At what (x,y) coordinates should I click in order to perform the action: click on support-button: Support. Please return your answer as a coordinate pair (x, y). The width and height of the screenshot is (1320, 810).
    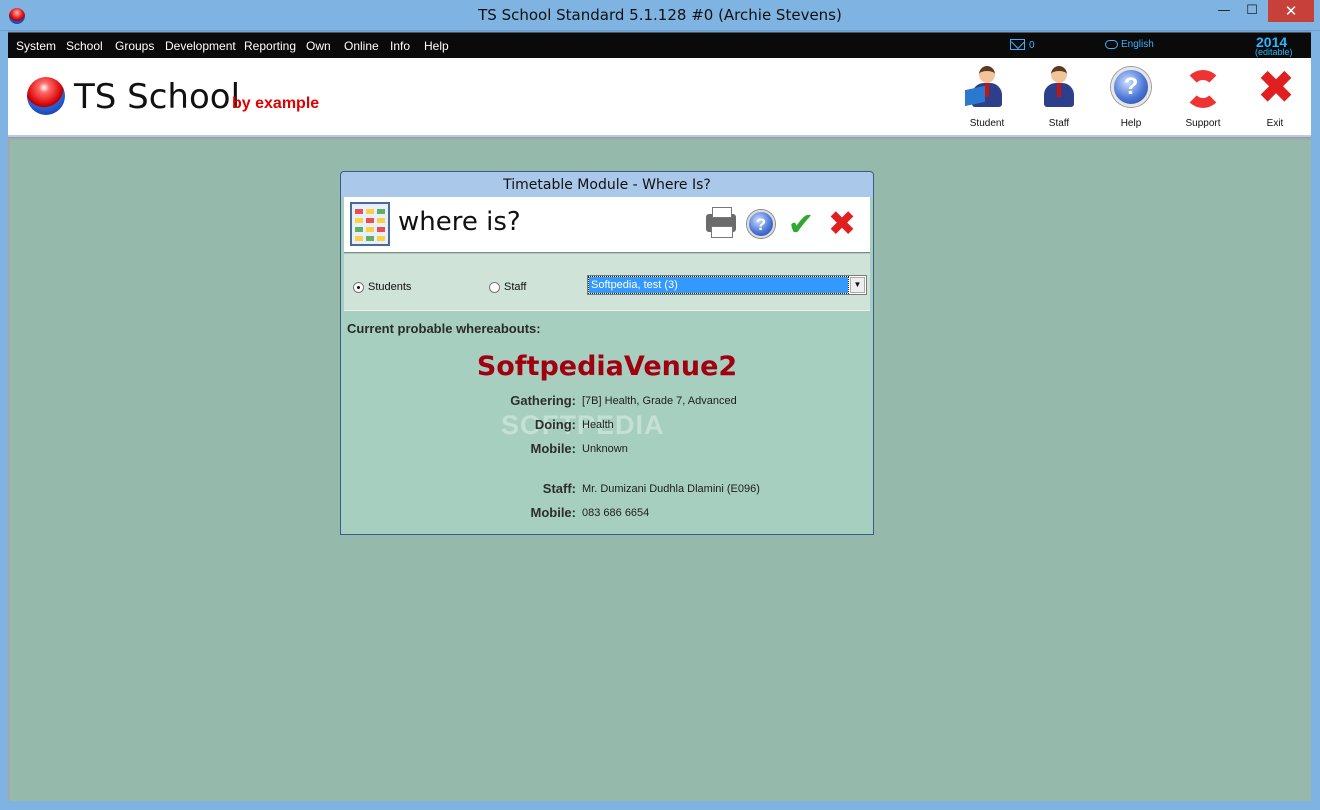
    Looking at the image, I should click on (1203, 99).